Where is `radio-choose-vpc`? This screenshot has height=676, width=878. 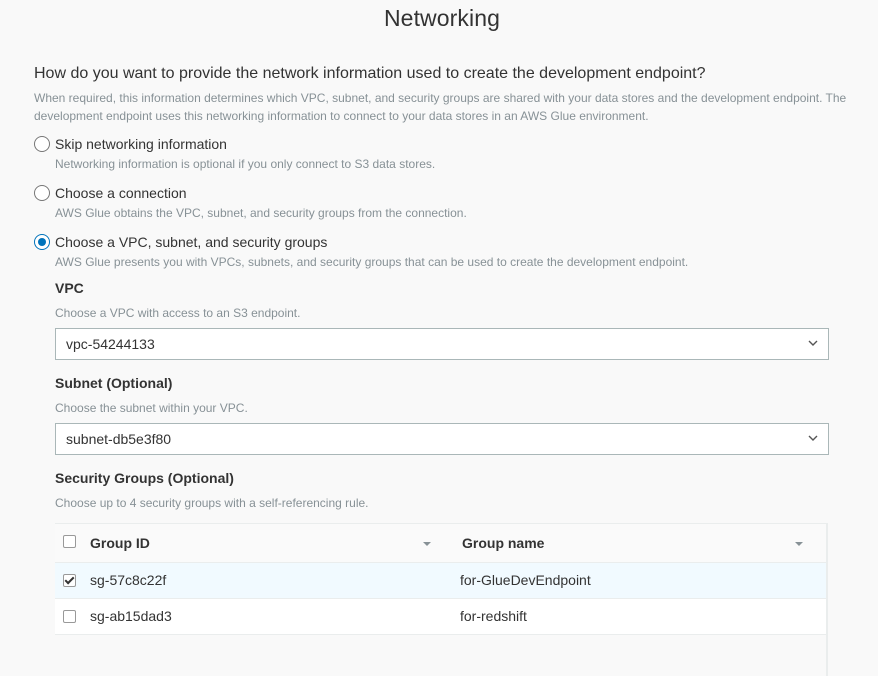
radio-choose-vpc is located at coordinates (42, 242).